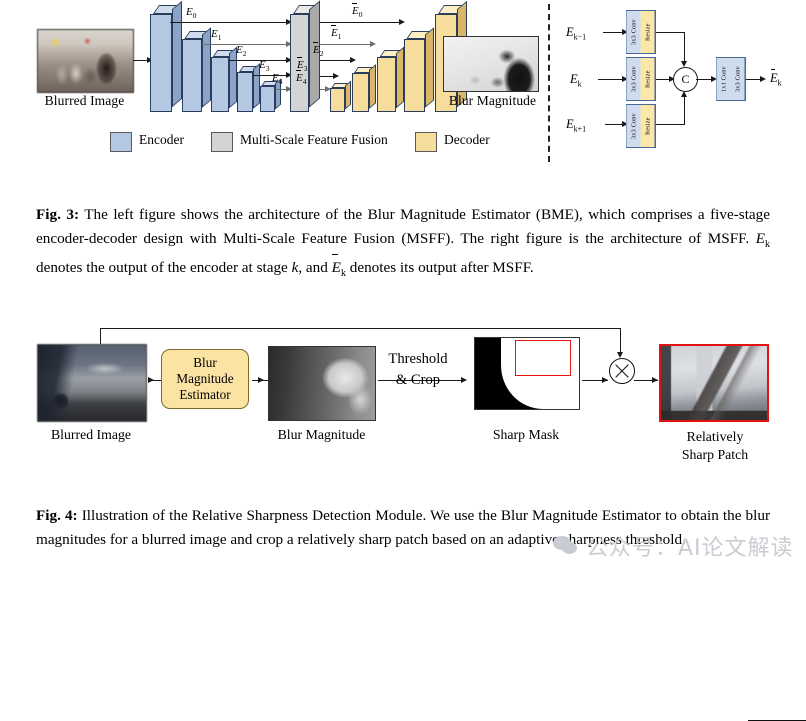 The width and height of the screenshot is (806, 721). I want to click on blur-magnitude-label-fig4: Blur Magnitude, so click(321, 434).